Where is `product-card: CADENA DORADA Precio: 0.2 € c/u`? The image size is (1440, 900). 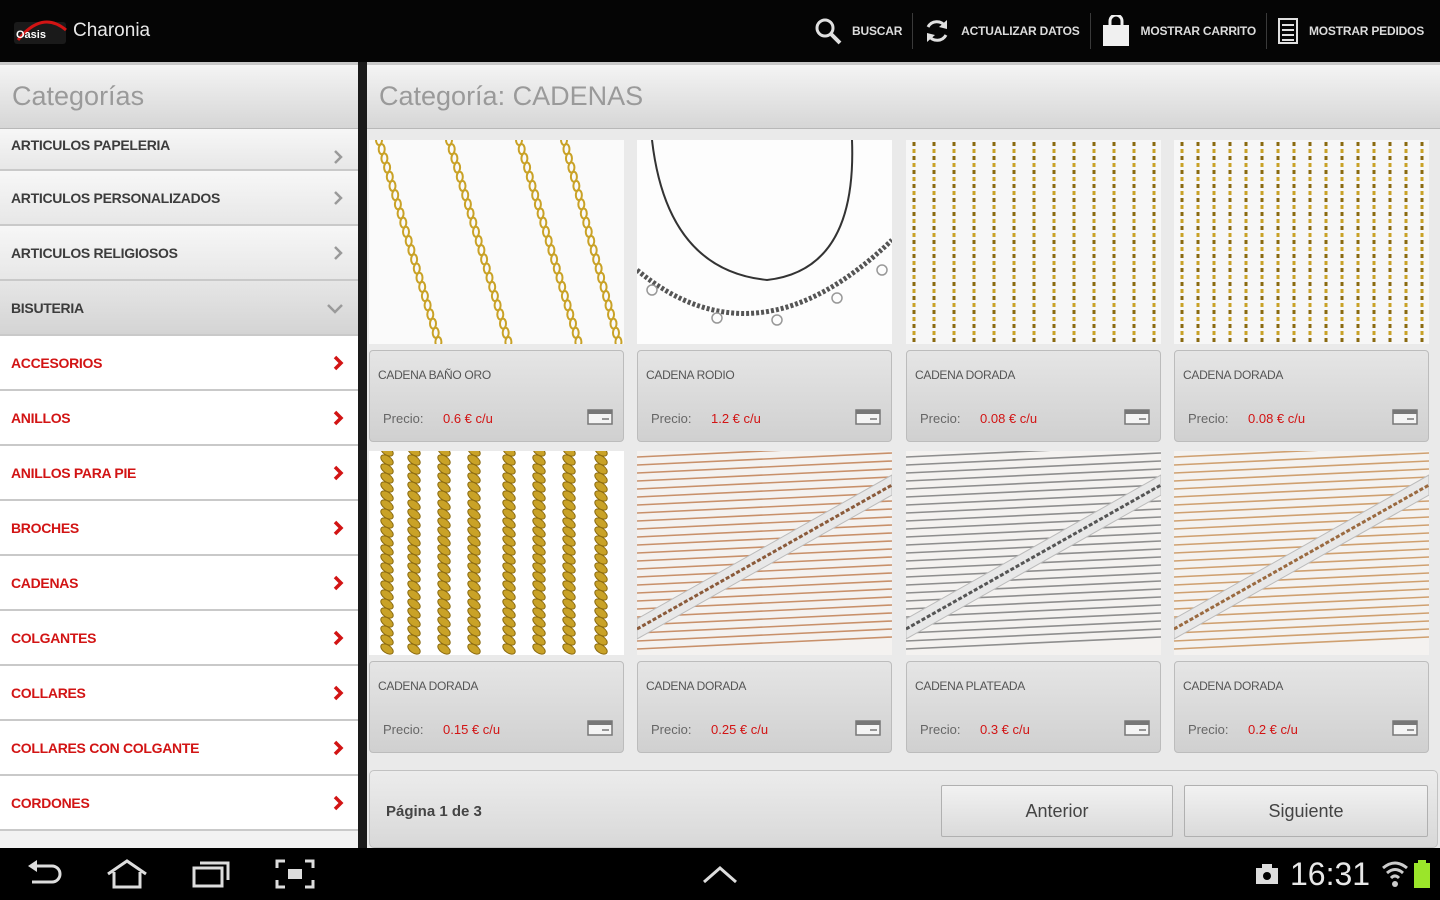
product-card: CADENA DORADA Precio: 0.2 € c/u is located at coordinates (1301, 602).